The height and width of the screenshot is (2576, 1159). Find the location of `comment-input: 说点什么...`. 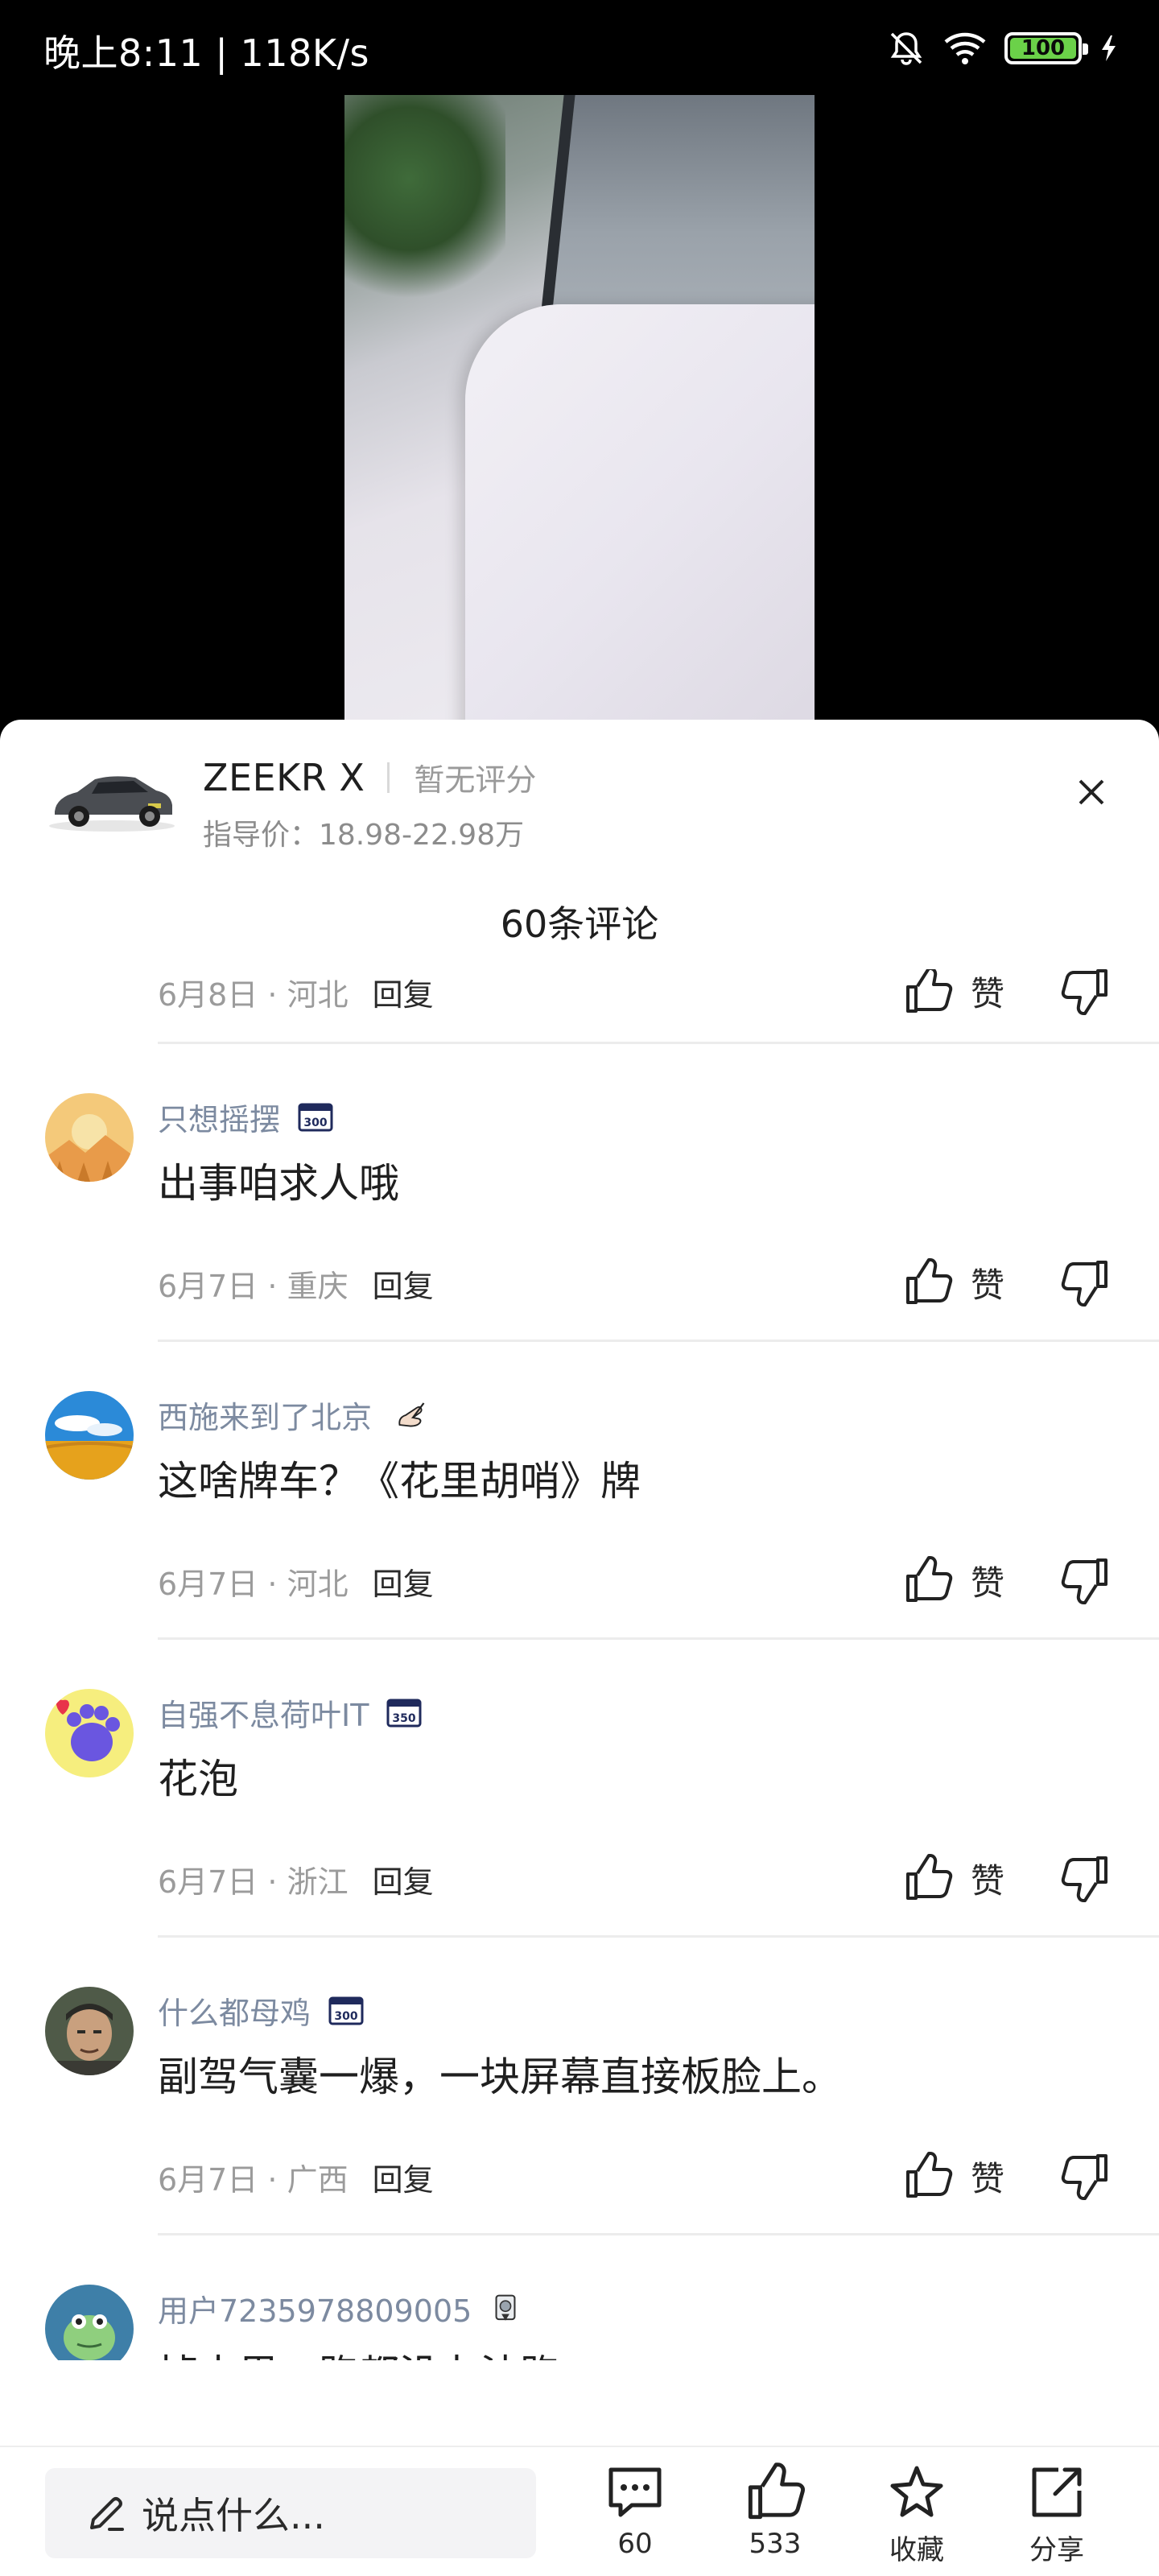

comment-input: 说点什么... is located at coordinates (290, 2513).